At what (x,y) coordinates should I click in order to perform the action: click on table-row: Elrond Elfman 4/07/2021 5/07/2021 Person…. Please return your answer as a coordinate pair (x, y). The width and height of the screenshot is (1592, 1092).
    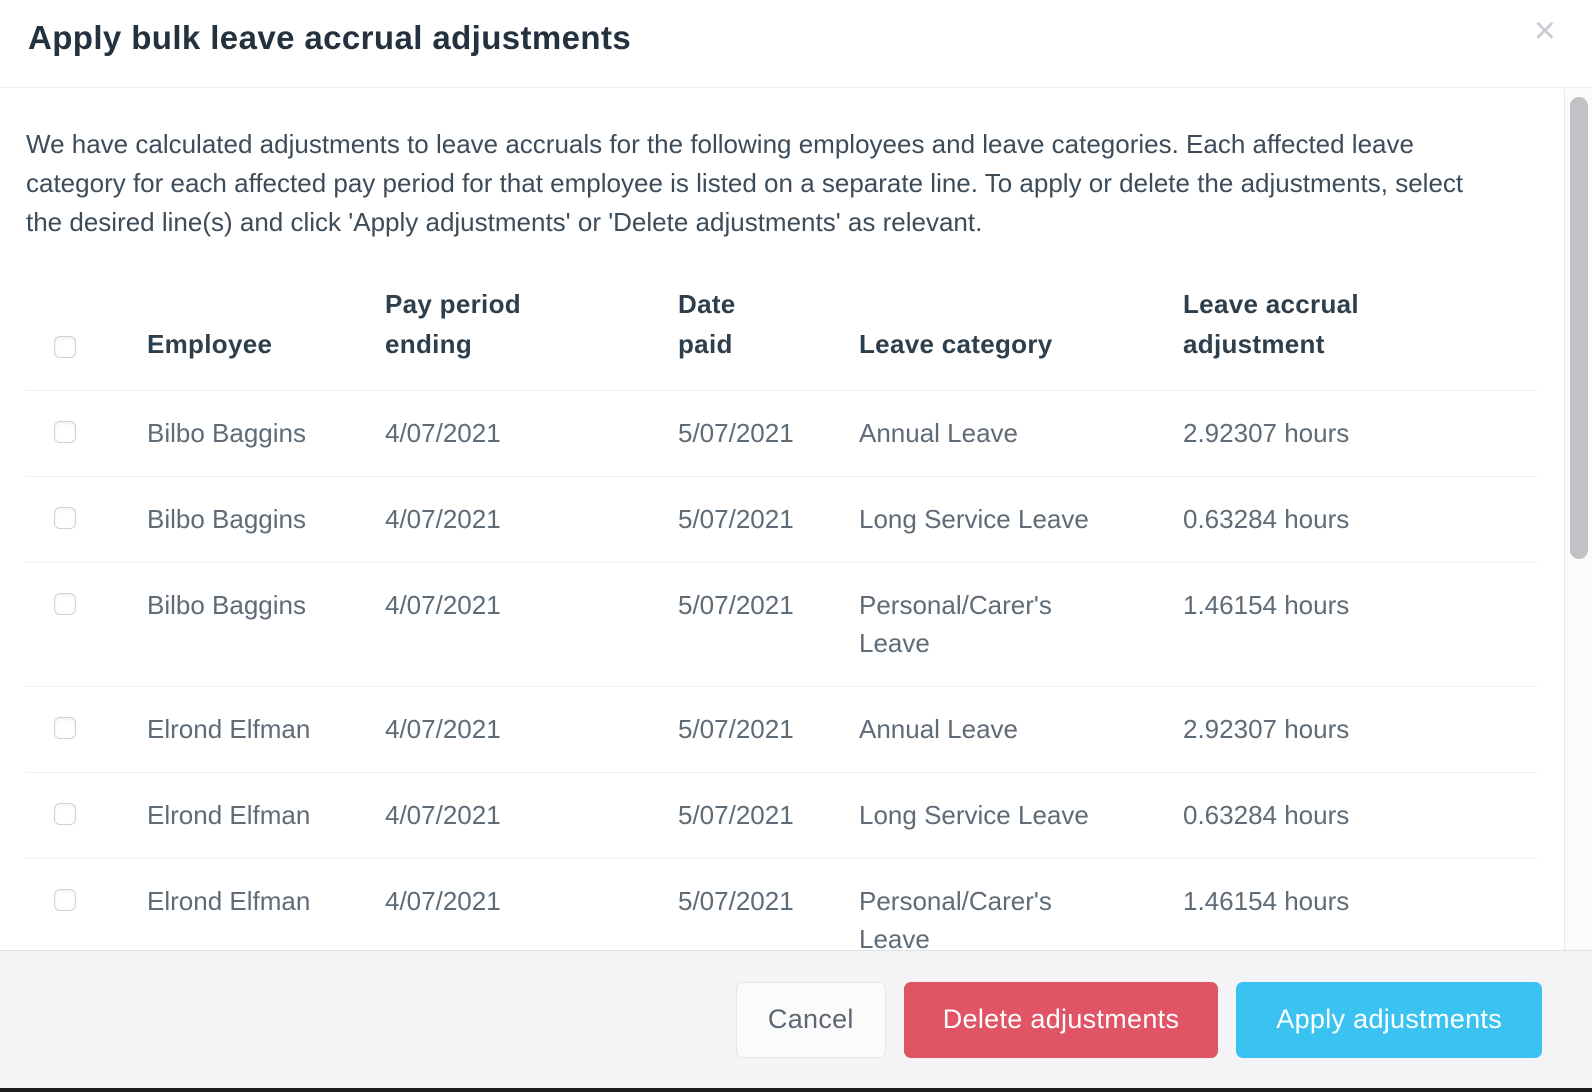
    Looking at the image, I should click on (782, 904).